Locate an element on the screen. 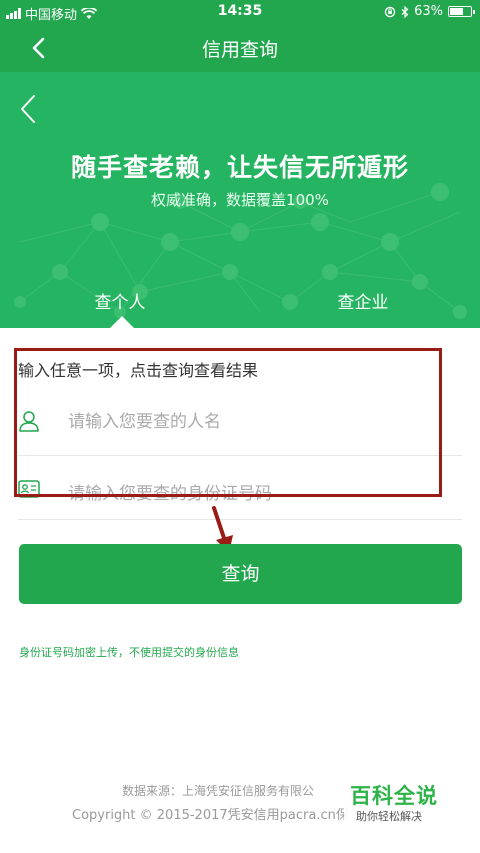  watermark-title: 百科全说 is located at coordinates (394, 796).